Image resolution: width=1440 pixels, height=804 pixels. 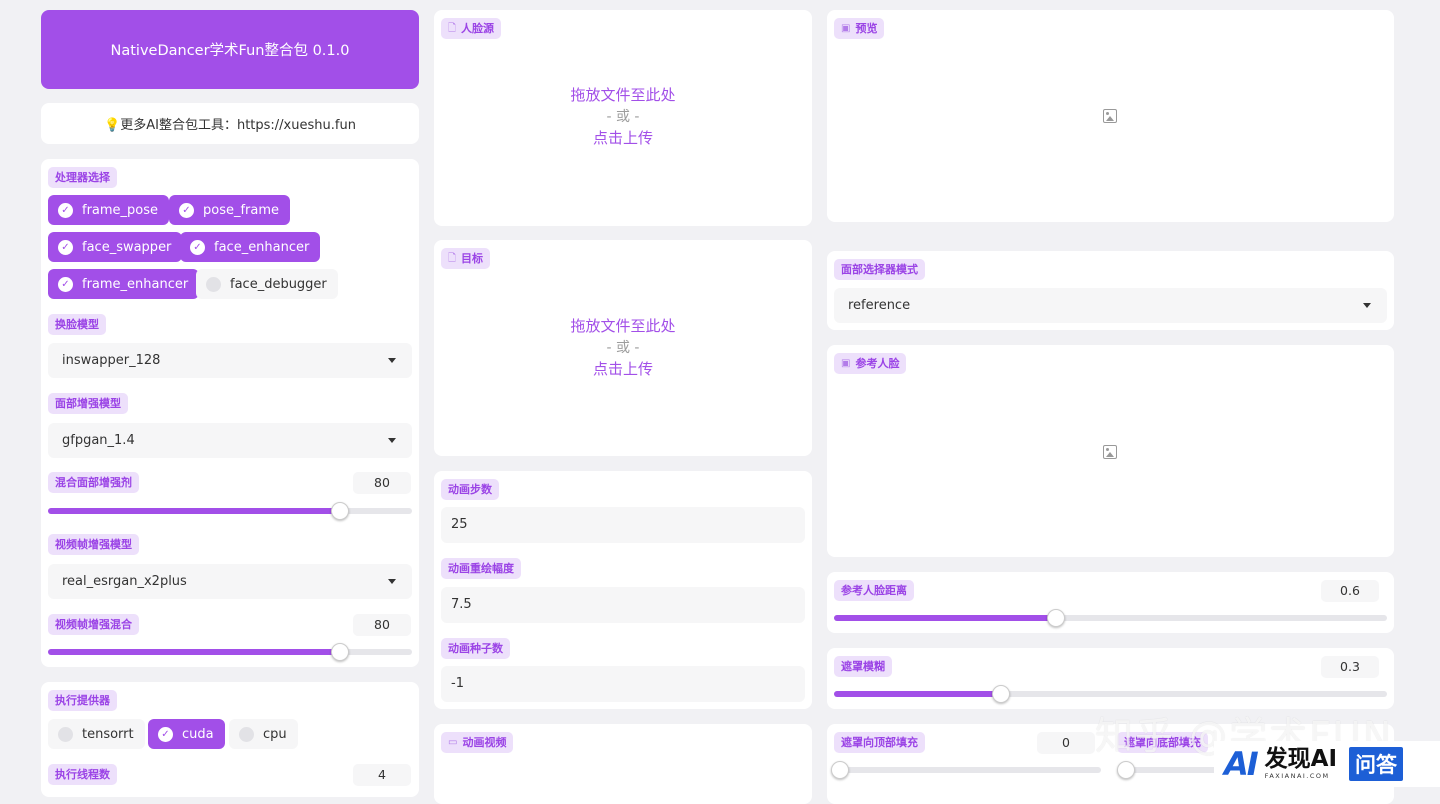 I want to click on reference-face-label: ▣ 参考人脸, so click(x=870, y=363).